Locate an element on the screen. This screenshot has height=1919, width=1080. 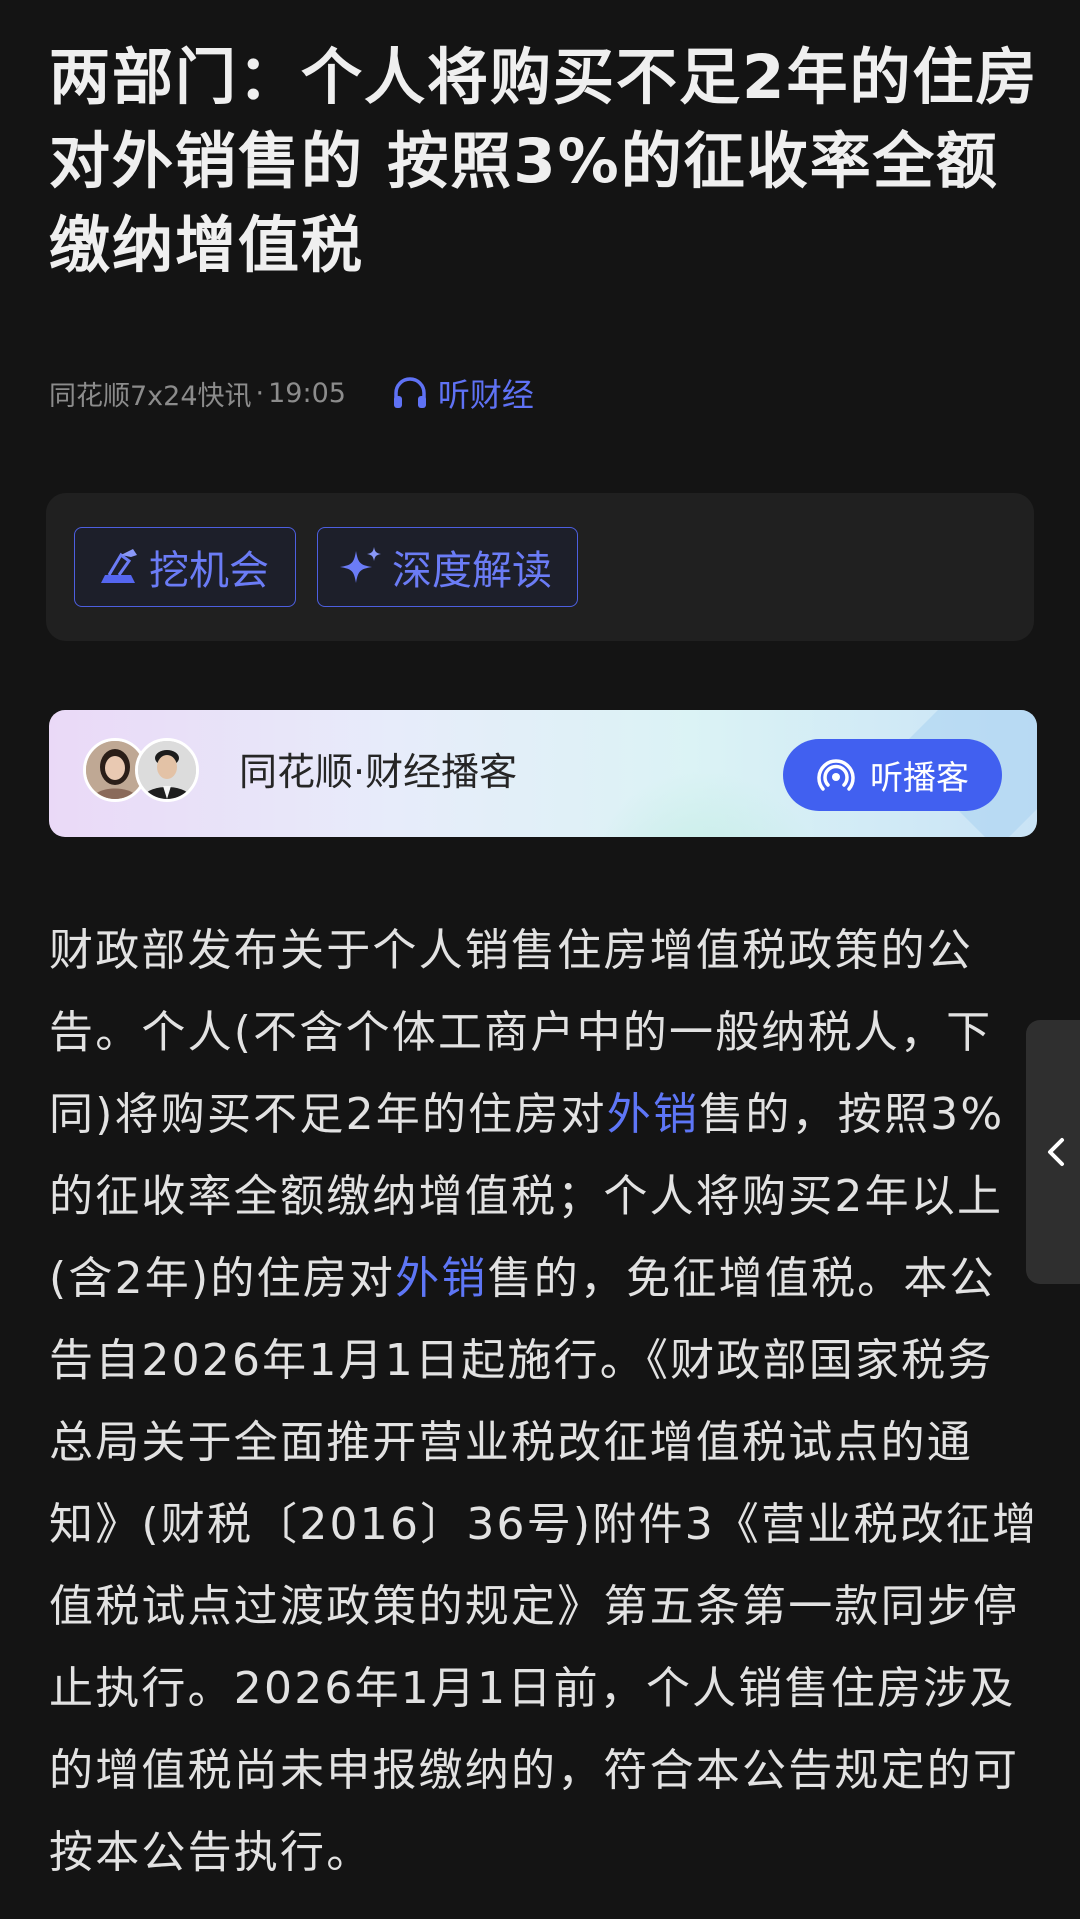
dig-opportunity-button: 挖机会 is located at coordinates (185, 567).